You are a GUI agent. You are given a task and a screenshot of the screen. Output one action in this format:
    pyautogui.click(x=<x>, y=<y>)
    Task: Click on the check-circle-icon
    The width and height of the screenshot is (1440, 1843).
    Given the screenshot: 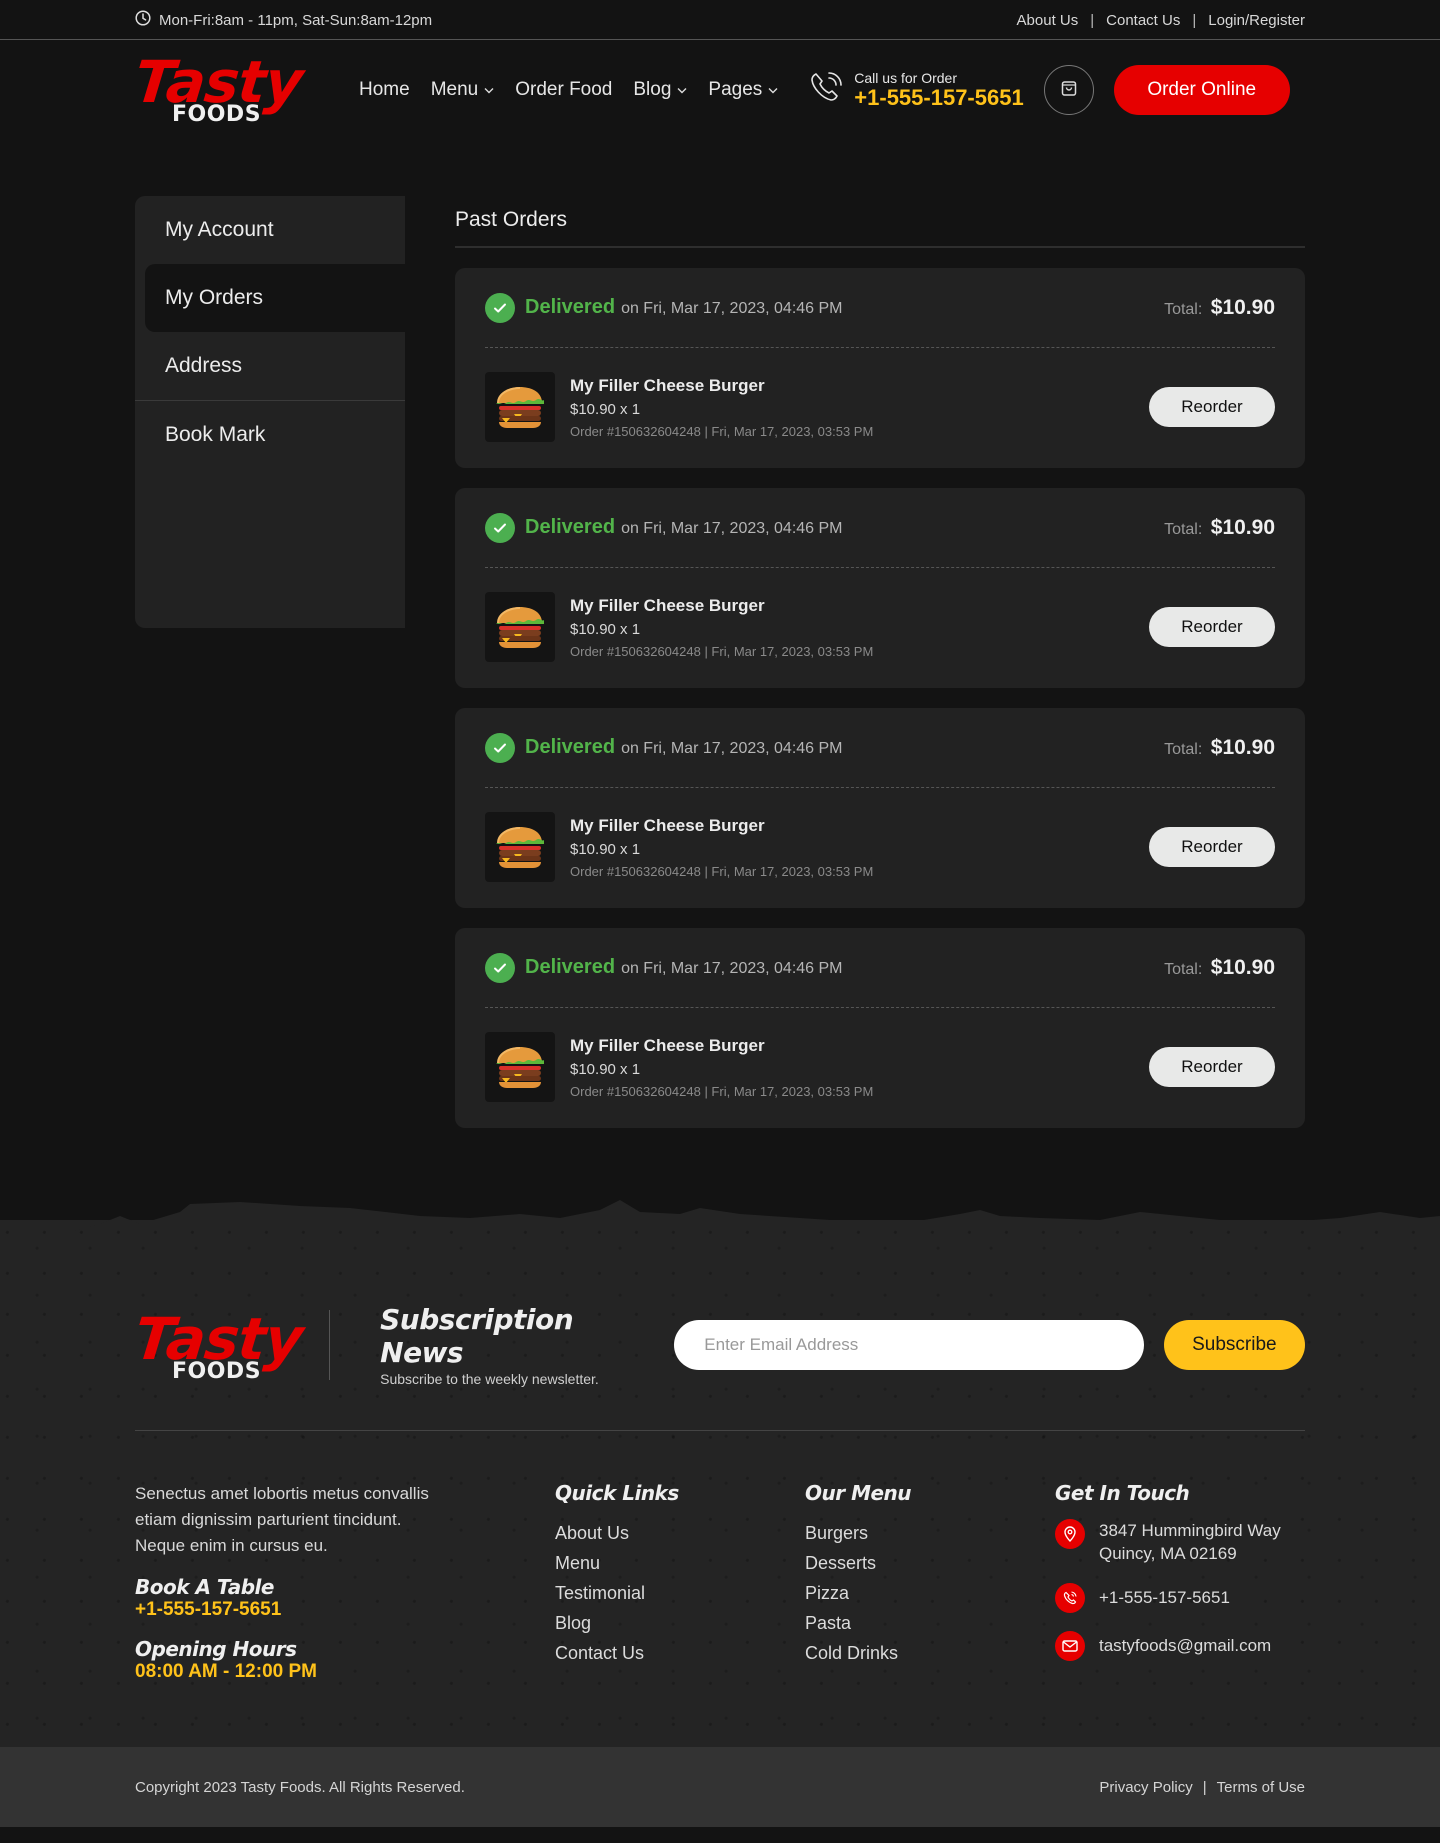 What is the action you would take?
    pyautogui.click(x=500, y=307)
    